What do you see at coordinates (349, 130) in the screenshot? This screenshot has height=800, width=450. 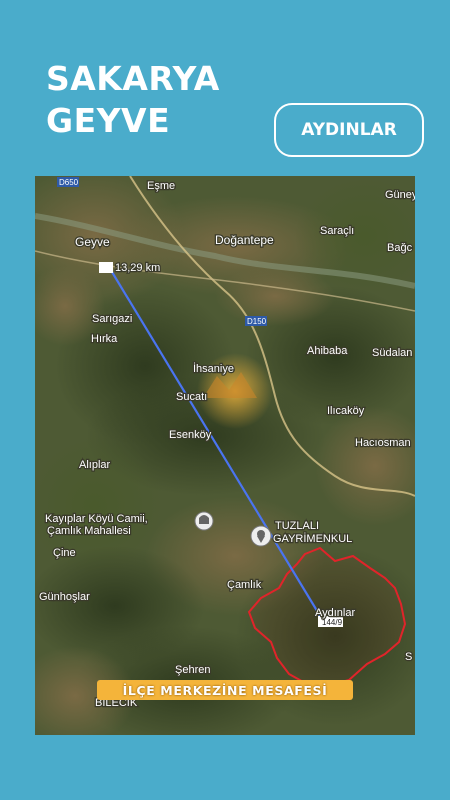 I see `neighborhood-button: AYDINLAR` at bounding box center [349, 130].